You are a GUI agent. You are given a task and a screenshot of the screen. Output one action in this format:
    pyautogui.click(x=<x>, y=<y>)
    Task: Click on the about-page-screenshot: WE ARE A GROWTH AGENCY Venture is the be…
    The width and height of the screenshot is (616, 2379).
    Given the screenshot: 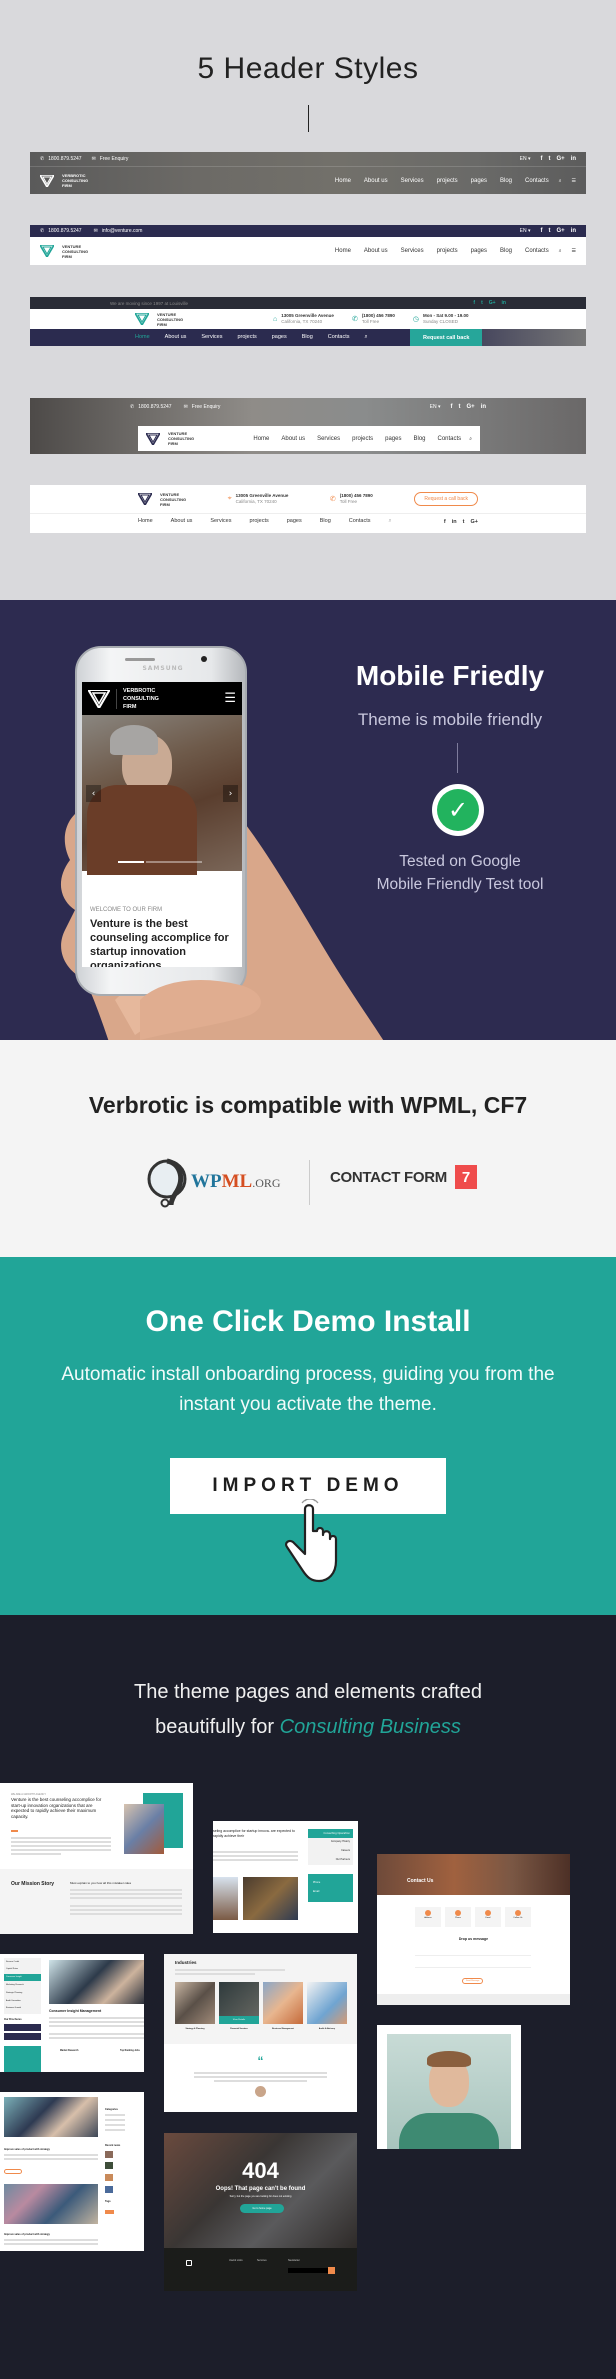 What is the action you would take?
    pyautogui.click(x=96, y=1858)
    